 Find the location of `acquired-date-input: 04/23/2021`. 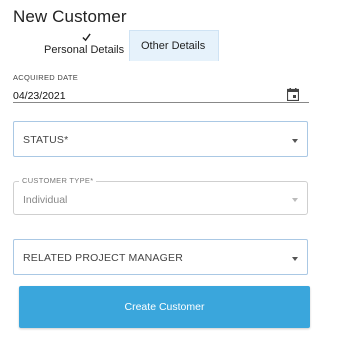

acquired-date-input: 04/23/2021 is located at coordinates (39, 96).